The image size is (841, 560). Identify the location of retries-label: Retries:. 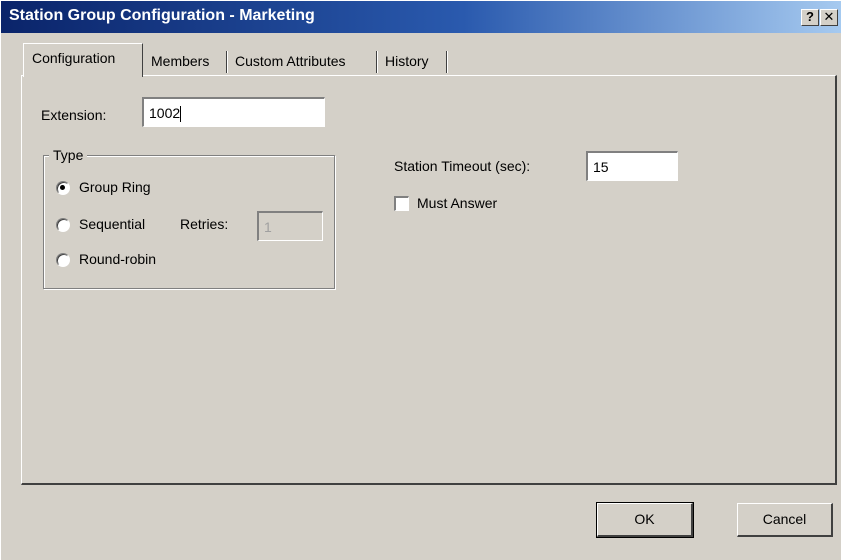
(204, 224).